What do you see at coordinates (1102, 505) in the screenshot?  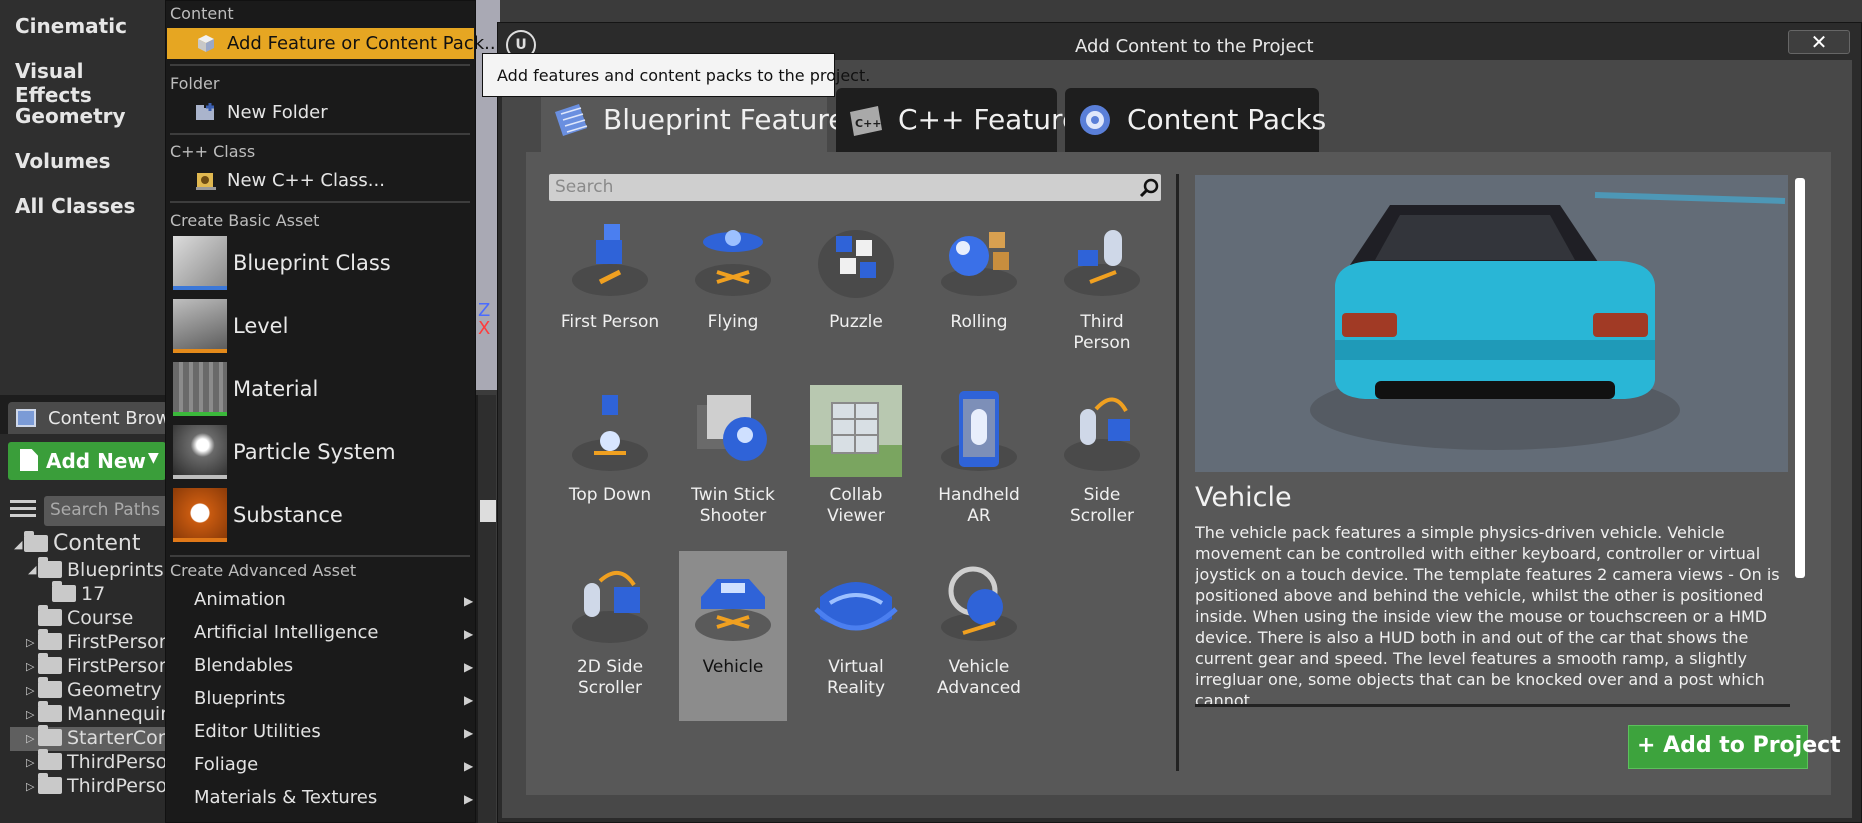 I see `template-label: Side Scroller` at bounding box center [1102, 505].